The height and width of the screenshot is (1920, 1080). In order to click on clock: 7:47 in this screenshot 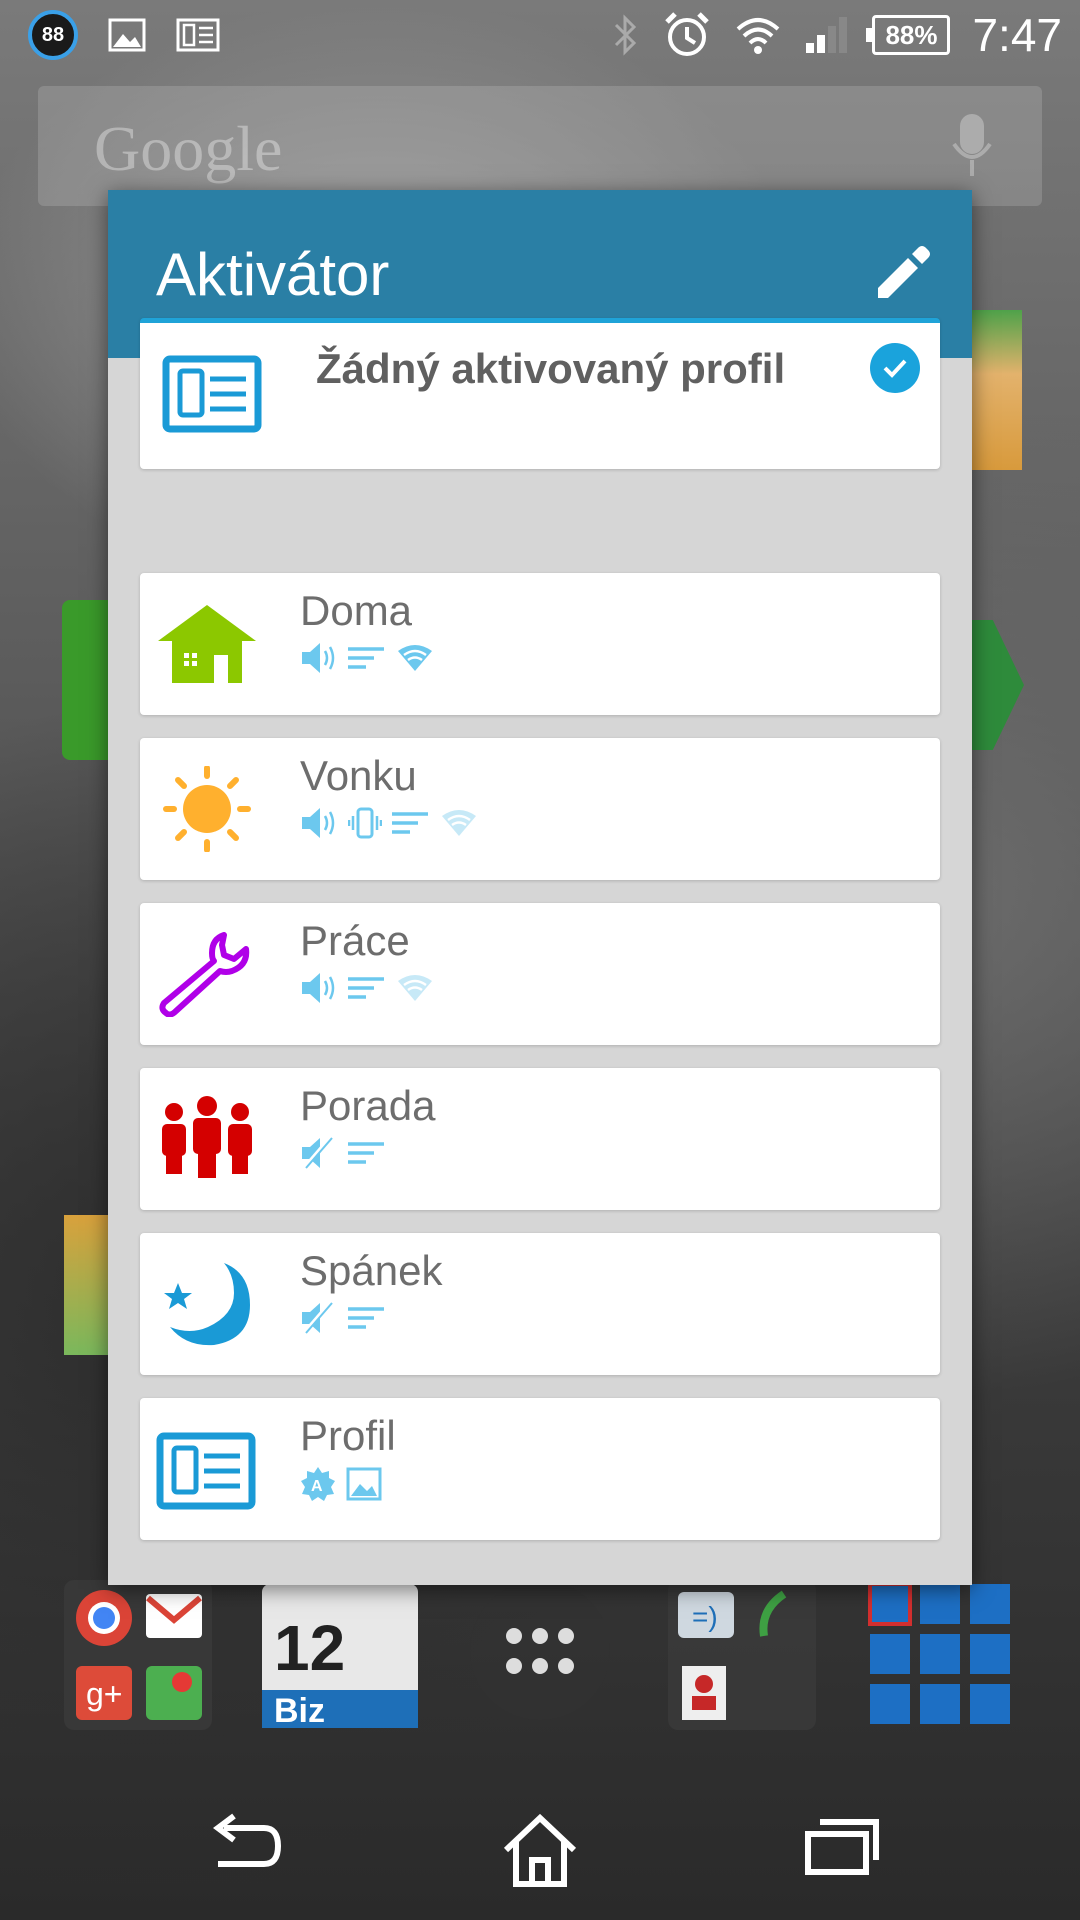, I will do `click(1017, 35)`.